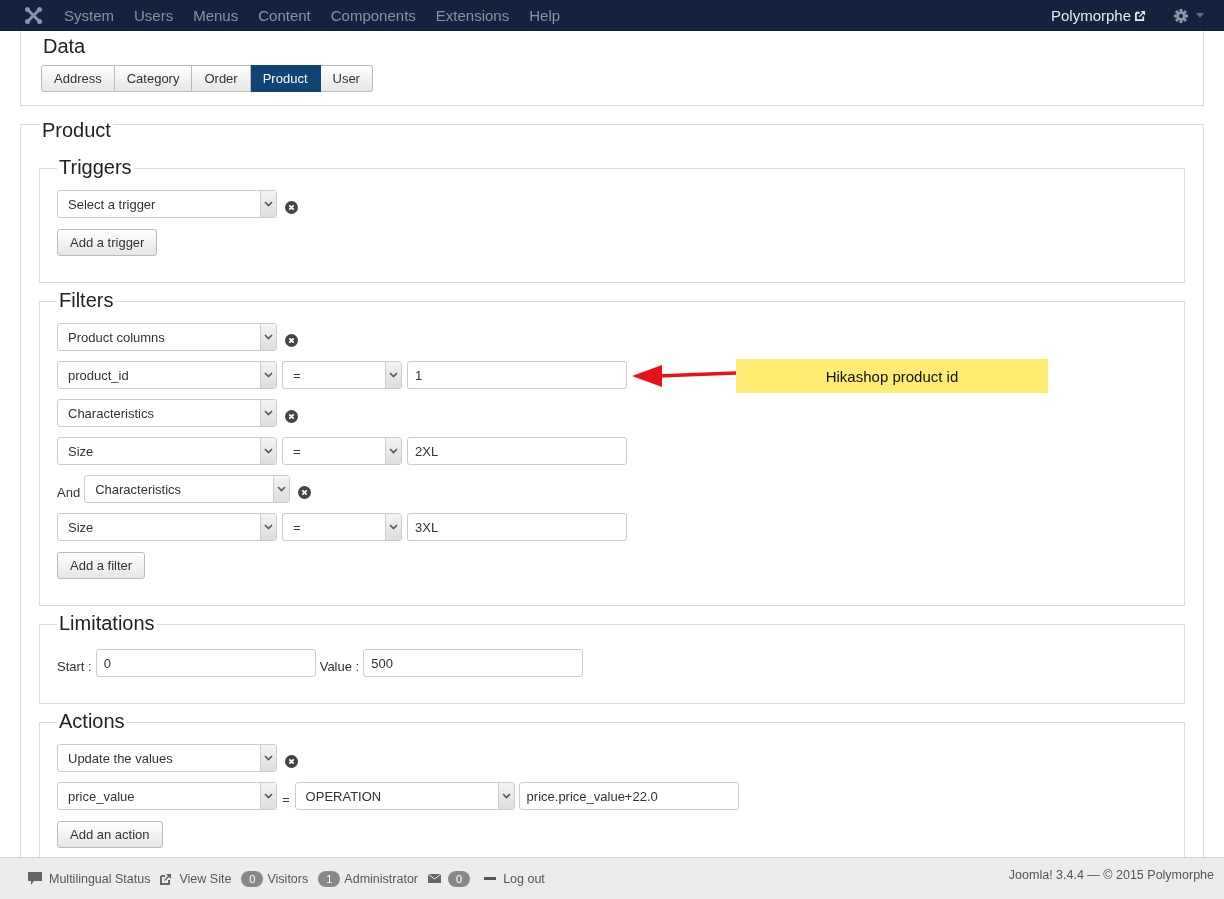  I want to click on type-select: Product columns, so click(167, 337).